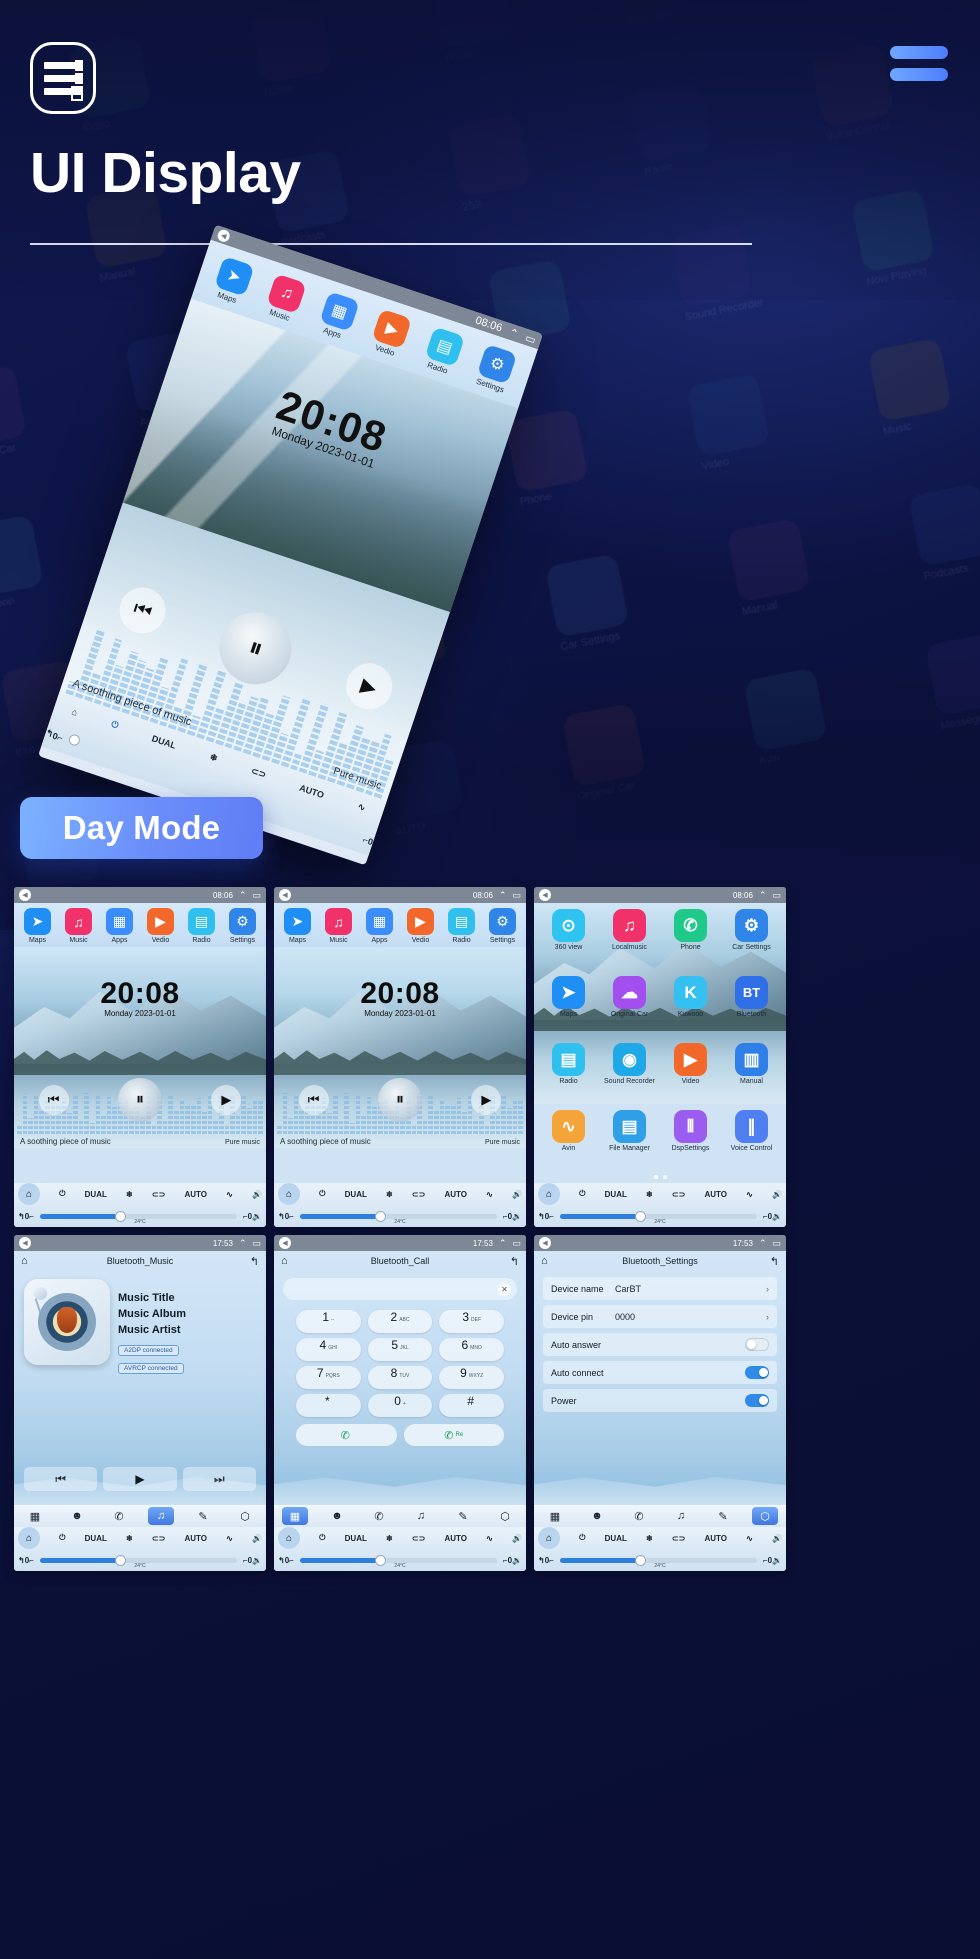  What do you see at coordinates (74, 739) in the screenshot?
I see `hero-fan-slider` at bounding box center [74, 739].